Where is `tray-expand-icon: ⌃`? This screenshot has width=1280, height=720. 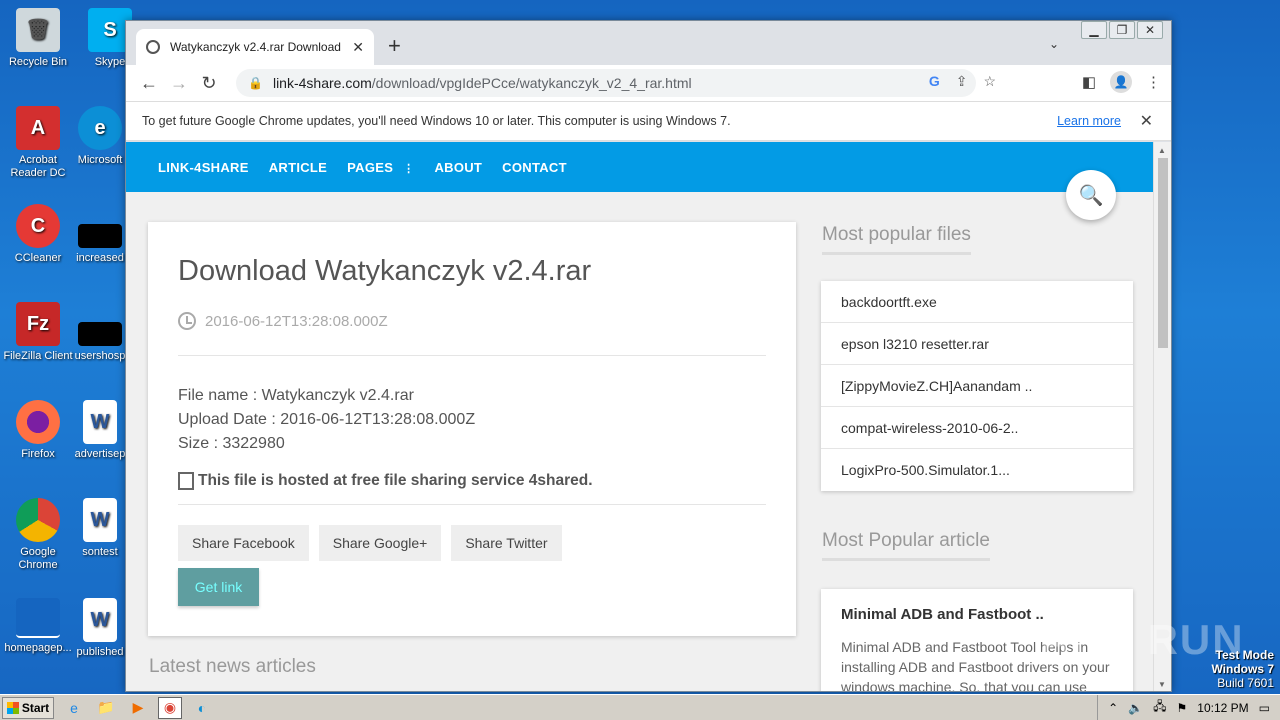 tray-expand-icon: ⌃ is located at coordinates (1113, 708).